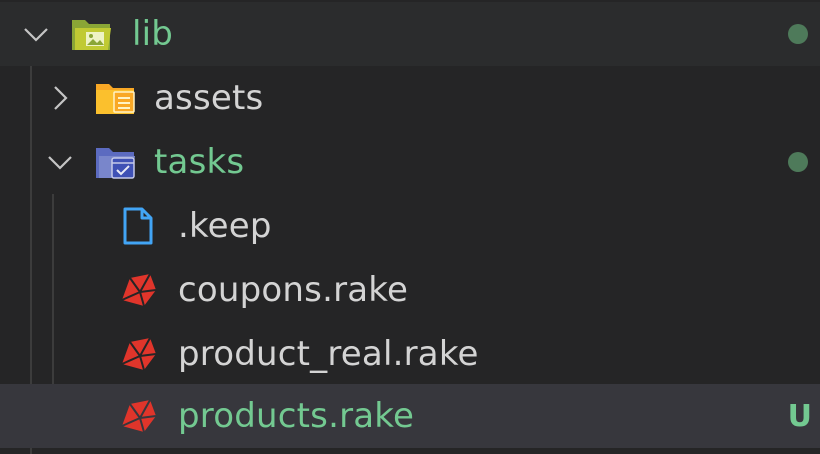 This screenshot has height=454, width=820. What do you see at coordinates (92, 34) in the screenshot?
I see `folder-lib-open-icon` at bounding box center [92, 34].